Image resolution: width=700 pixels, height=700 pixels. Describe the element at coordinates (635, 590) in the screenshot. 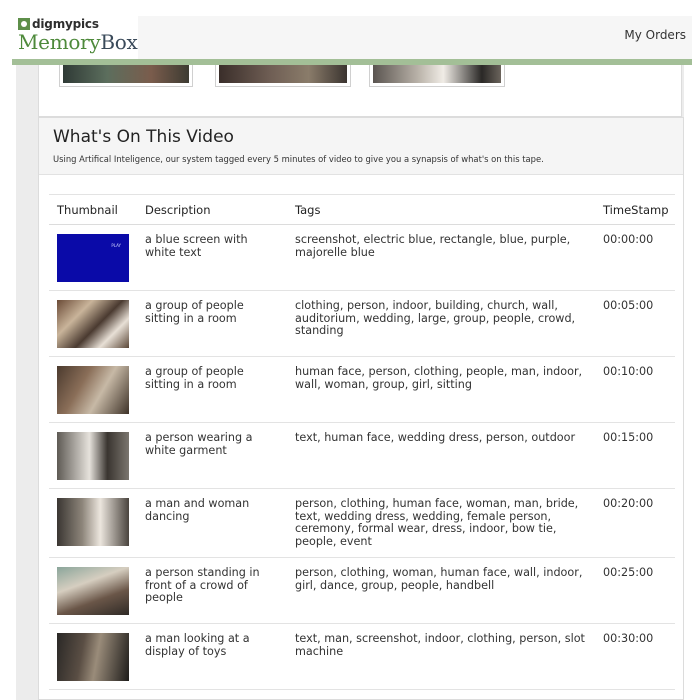

I see `timestamp-cell: 00:25:00` at that location.